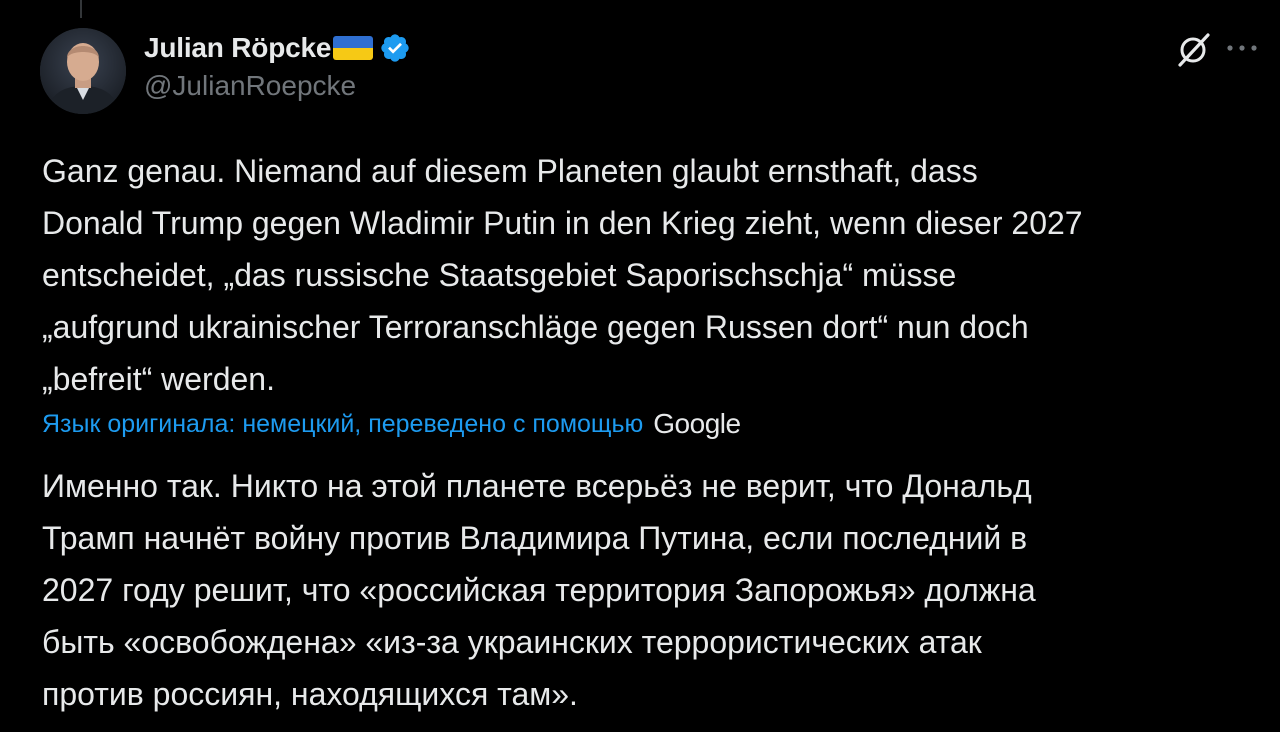 This screenshot has width=1280, height=732. What do you see at coordinates (237, 48) in the screenshot?
I see `author-display-name: Julian Röpcke` at bounding box center [237, 48].